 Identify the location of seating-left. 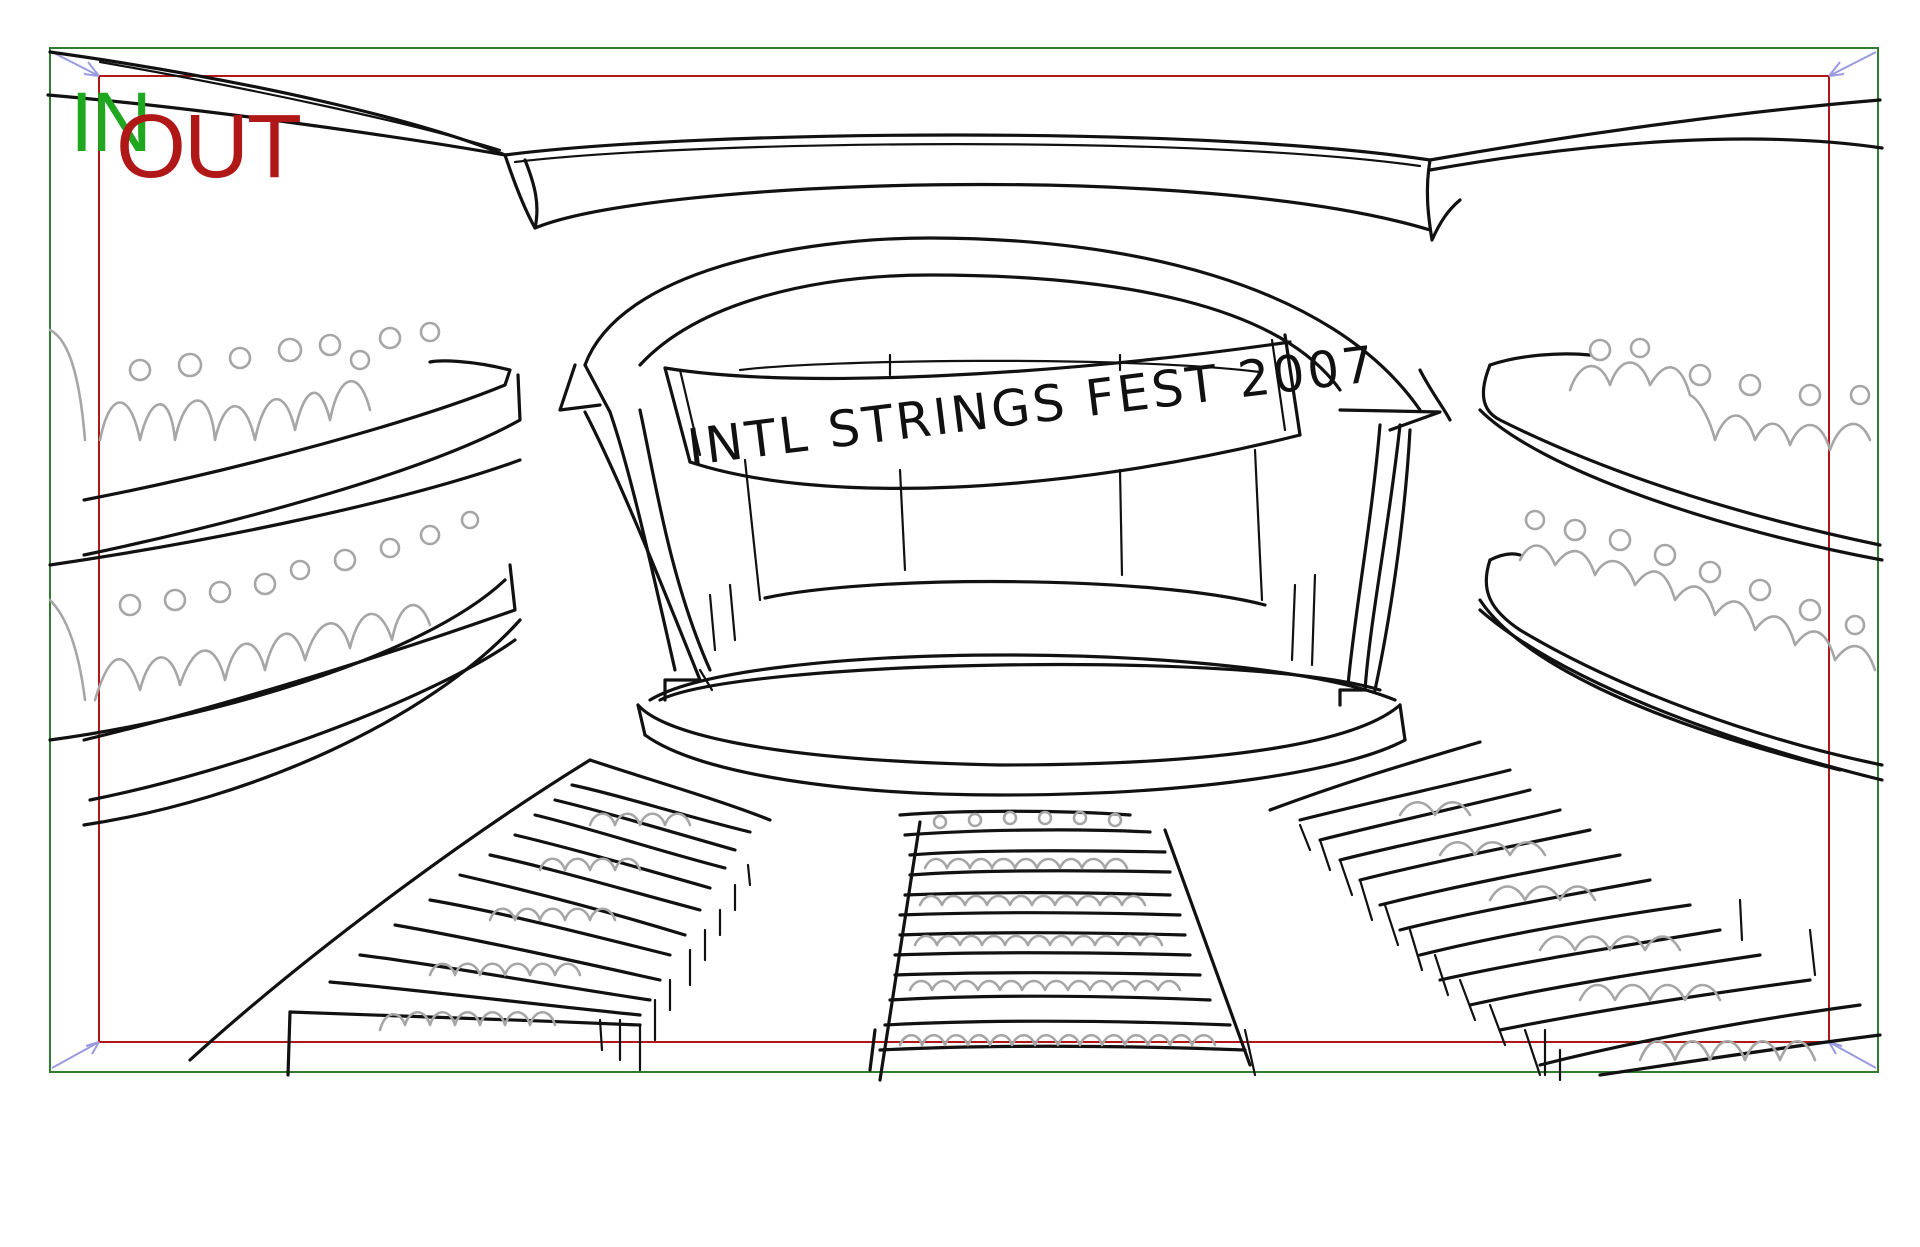
(480, 917).